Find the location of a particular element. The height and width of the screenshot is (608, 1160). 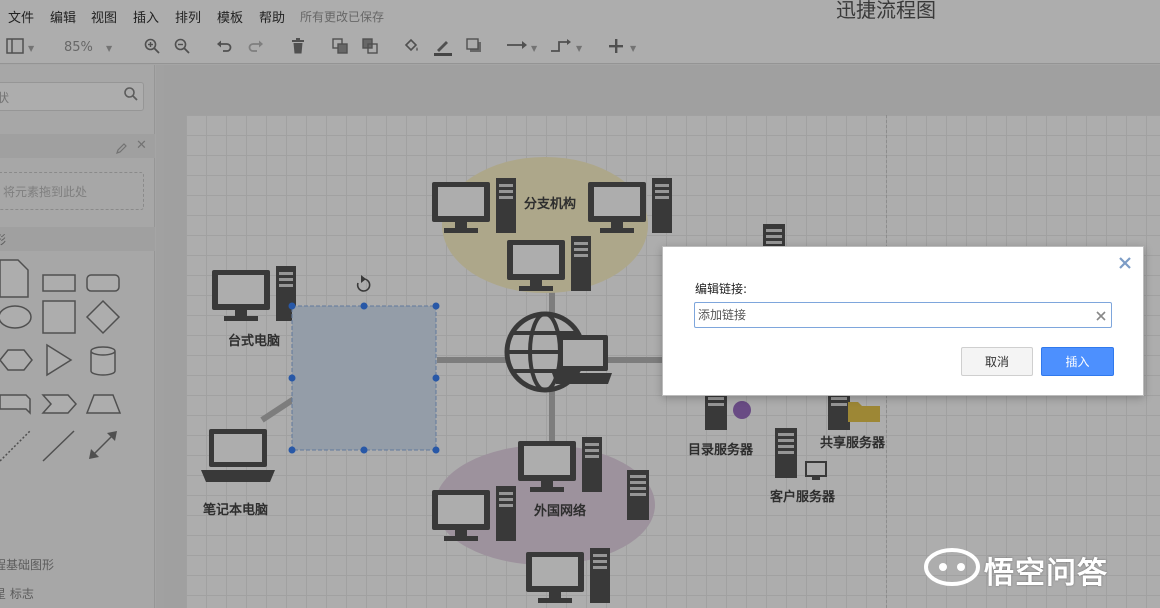

dialog-title: 编辑链接: is located at coordinates (721, 289).